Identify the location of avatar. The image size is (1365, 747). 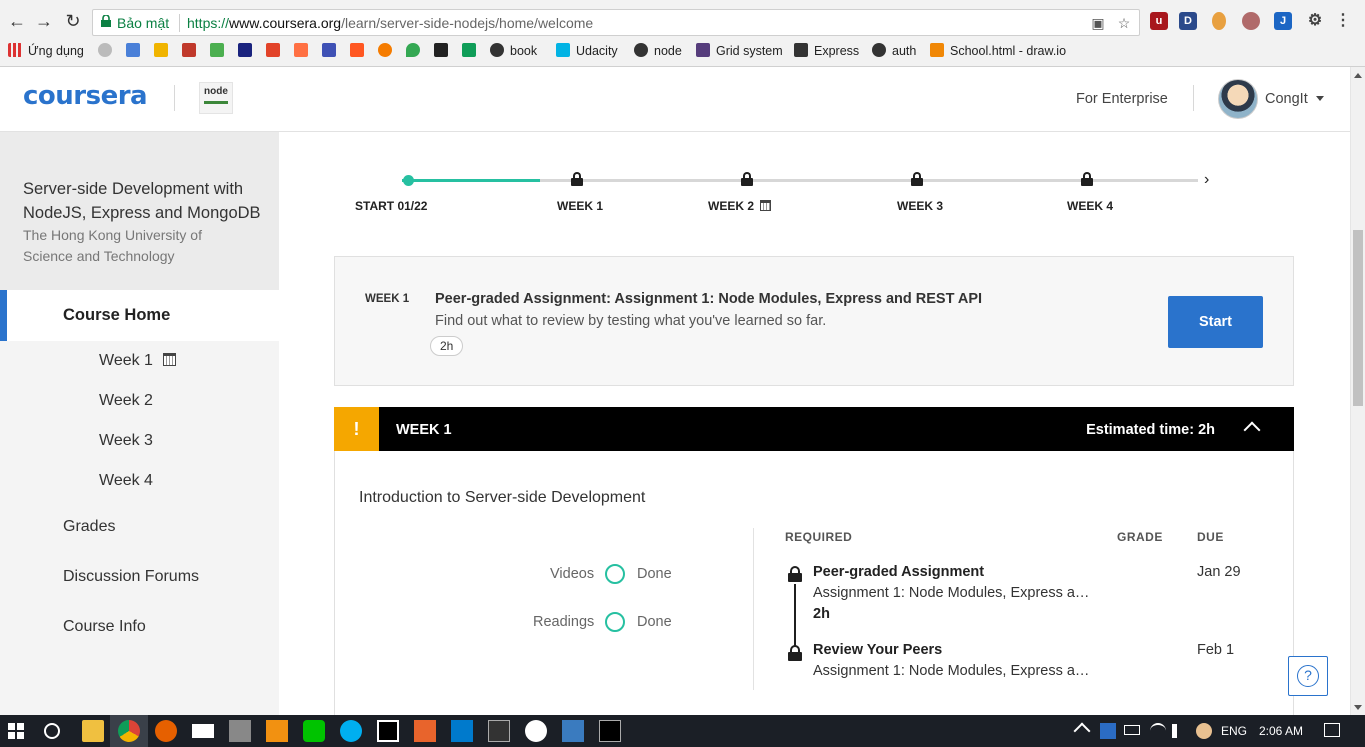
(1238, 99).